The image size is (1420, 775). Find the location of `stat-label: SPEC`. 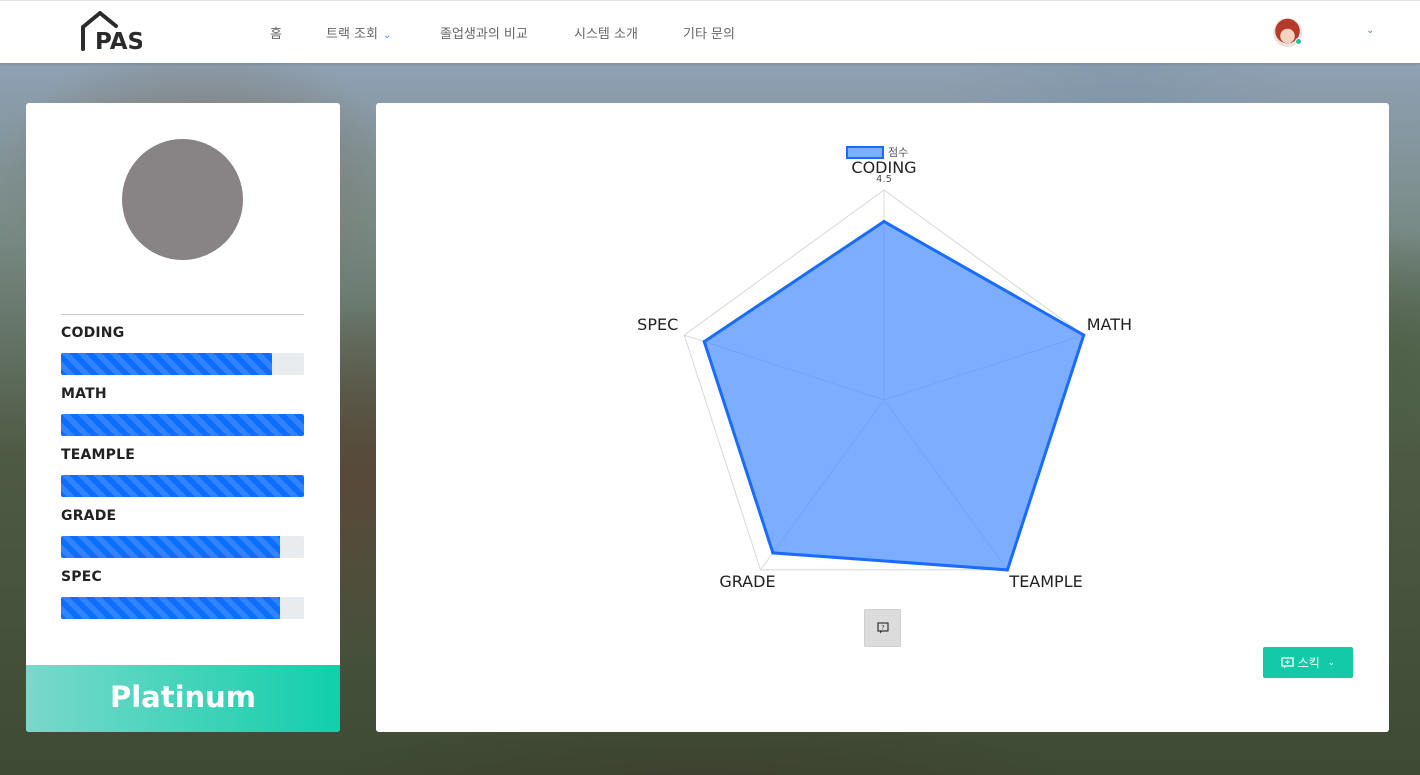

stat-label: SPEC is located at coordinates (81, 577).